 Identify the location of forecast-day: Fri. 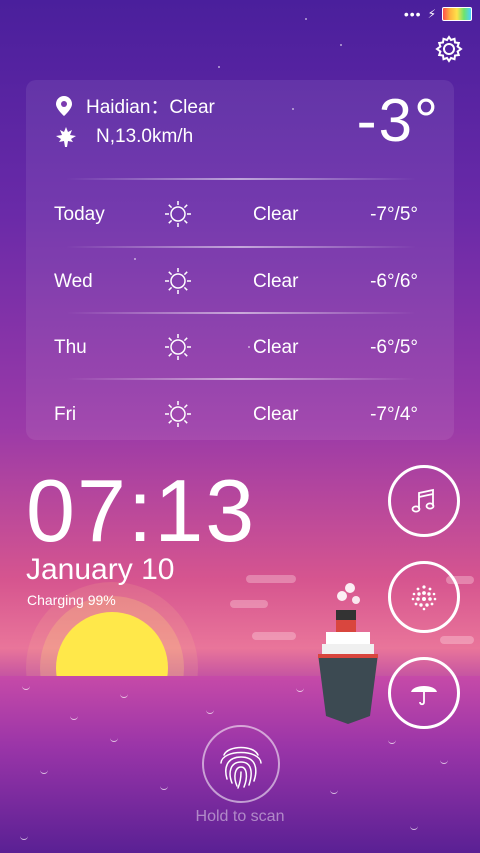
(65, 414).